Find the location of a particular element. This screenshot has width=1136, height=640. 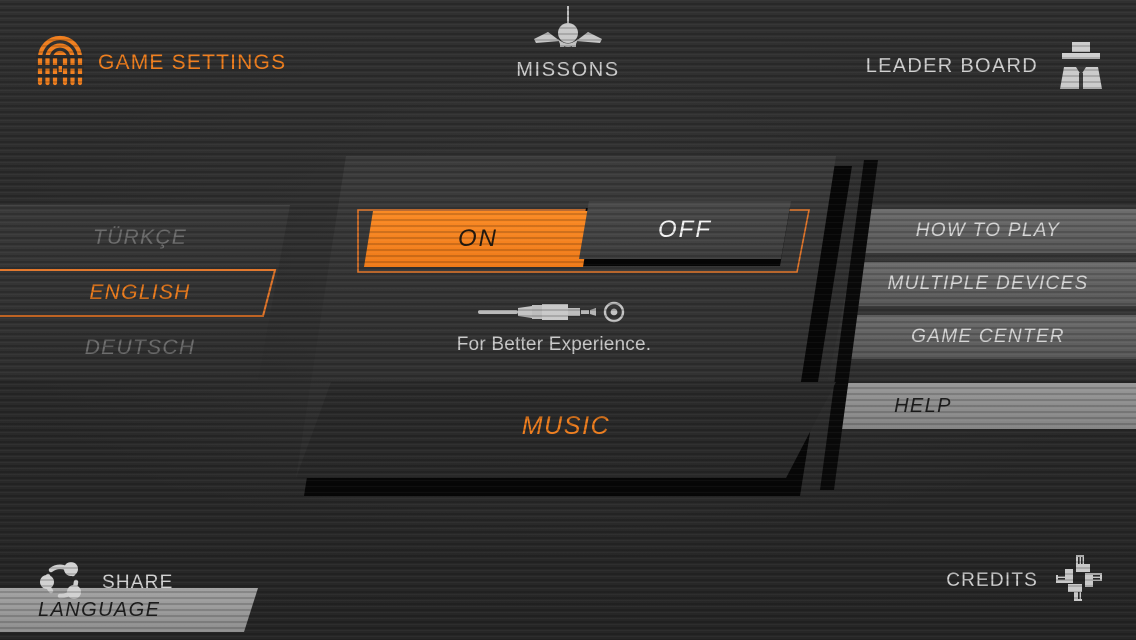

language-option-deutsch: DEUTSCH is located at coordinates (145, 348).